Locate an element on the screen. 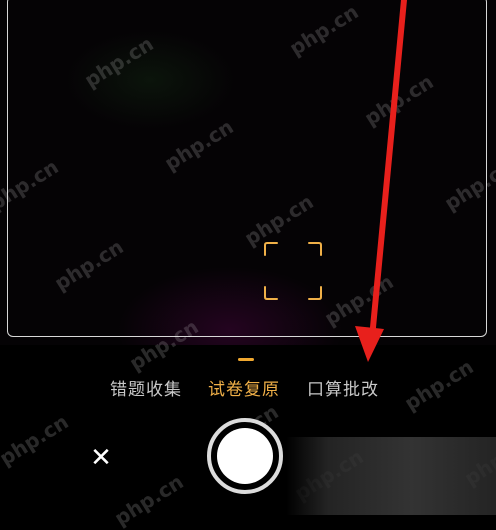 Image resolution: width=496 pixels, height=530 pixels. active-mode-indicator is located at coordinates (246, 359).